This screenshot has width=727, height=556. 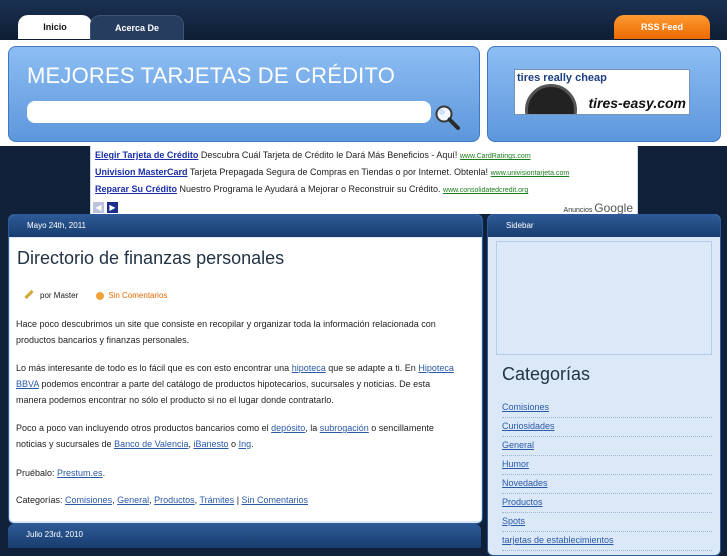 What do you see at coordinates (513, 521) in the screenshot?
I see `sidebar-category-link: Spots` at bounding box center [513, 521].